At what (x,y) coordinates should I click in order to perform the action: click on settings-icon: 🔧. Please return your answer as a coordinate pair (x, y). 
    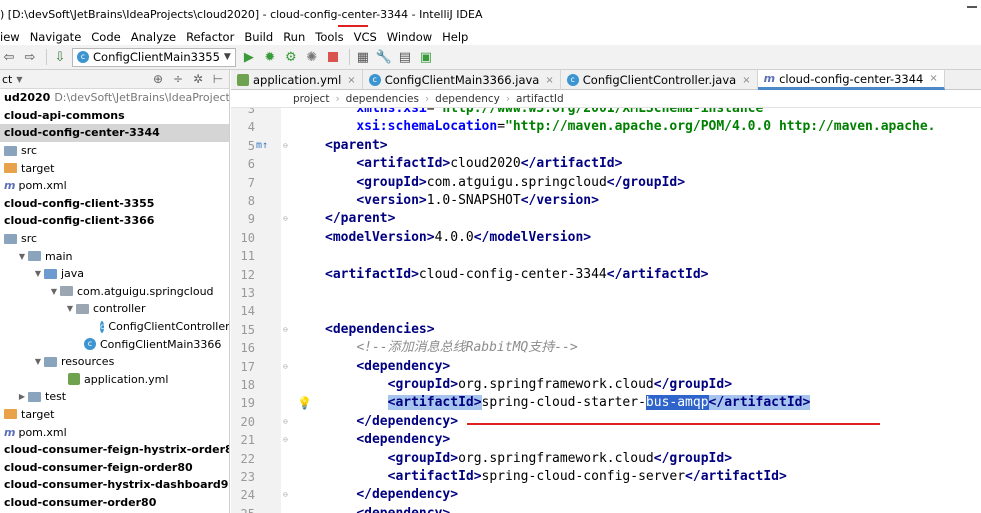
    Looking at the image, I should click on (384, 57).